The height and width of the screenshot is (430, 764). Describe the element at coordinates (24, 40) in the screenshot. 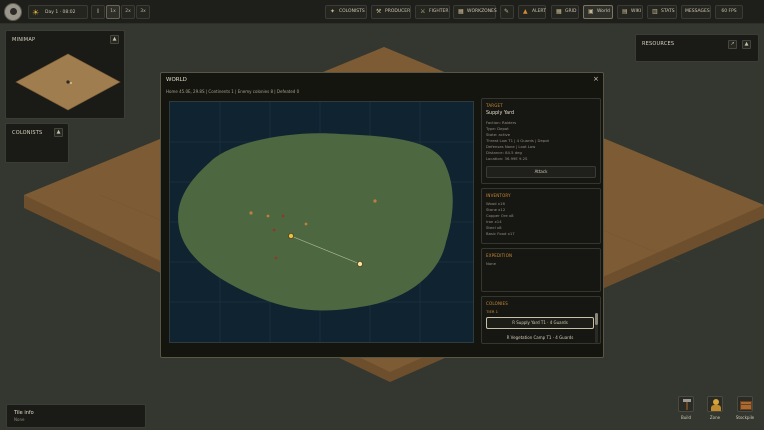

I see `minimap-title: MINIMAP` at that location.